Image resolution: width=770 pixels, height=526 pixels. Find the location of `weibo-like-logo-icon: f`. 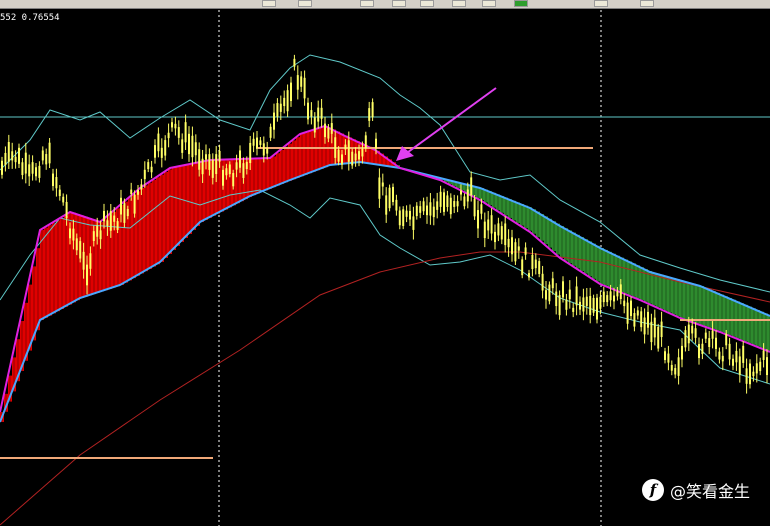

weibo-like-logo-icon: f is located at coordinates (653, 490).